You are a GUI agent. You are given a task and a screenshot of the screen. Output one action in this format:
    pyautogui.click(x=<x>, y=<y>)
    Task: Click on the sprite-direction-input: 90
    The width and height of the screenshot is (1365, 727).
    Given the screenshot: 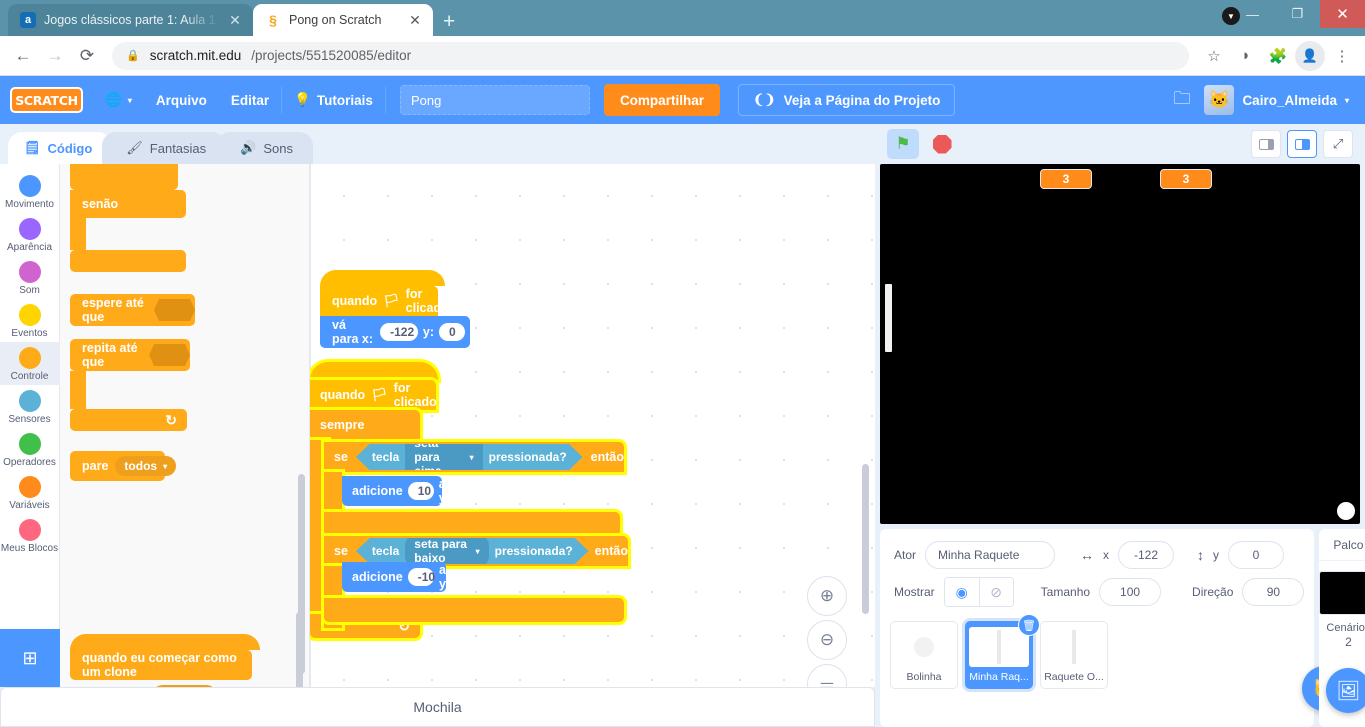 What is the action you would take?
    pyautogui.click(x=1273, y=592)
    